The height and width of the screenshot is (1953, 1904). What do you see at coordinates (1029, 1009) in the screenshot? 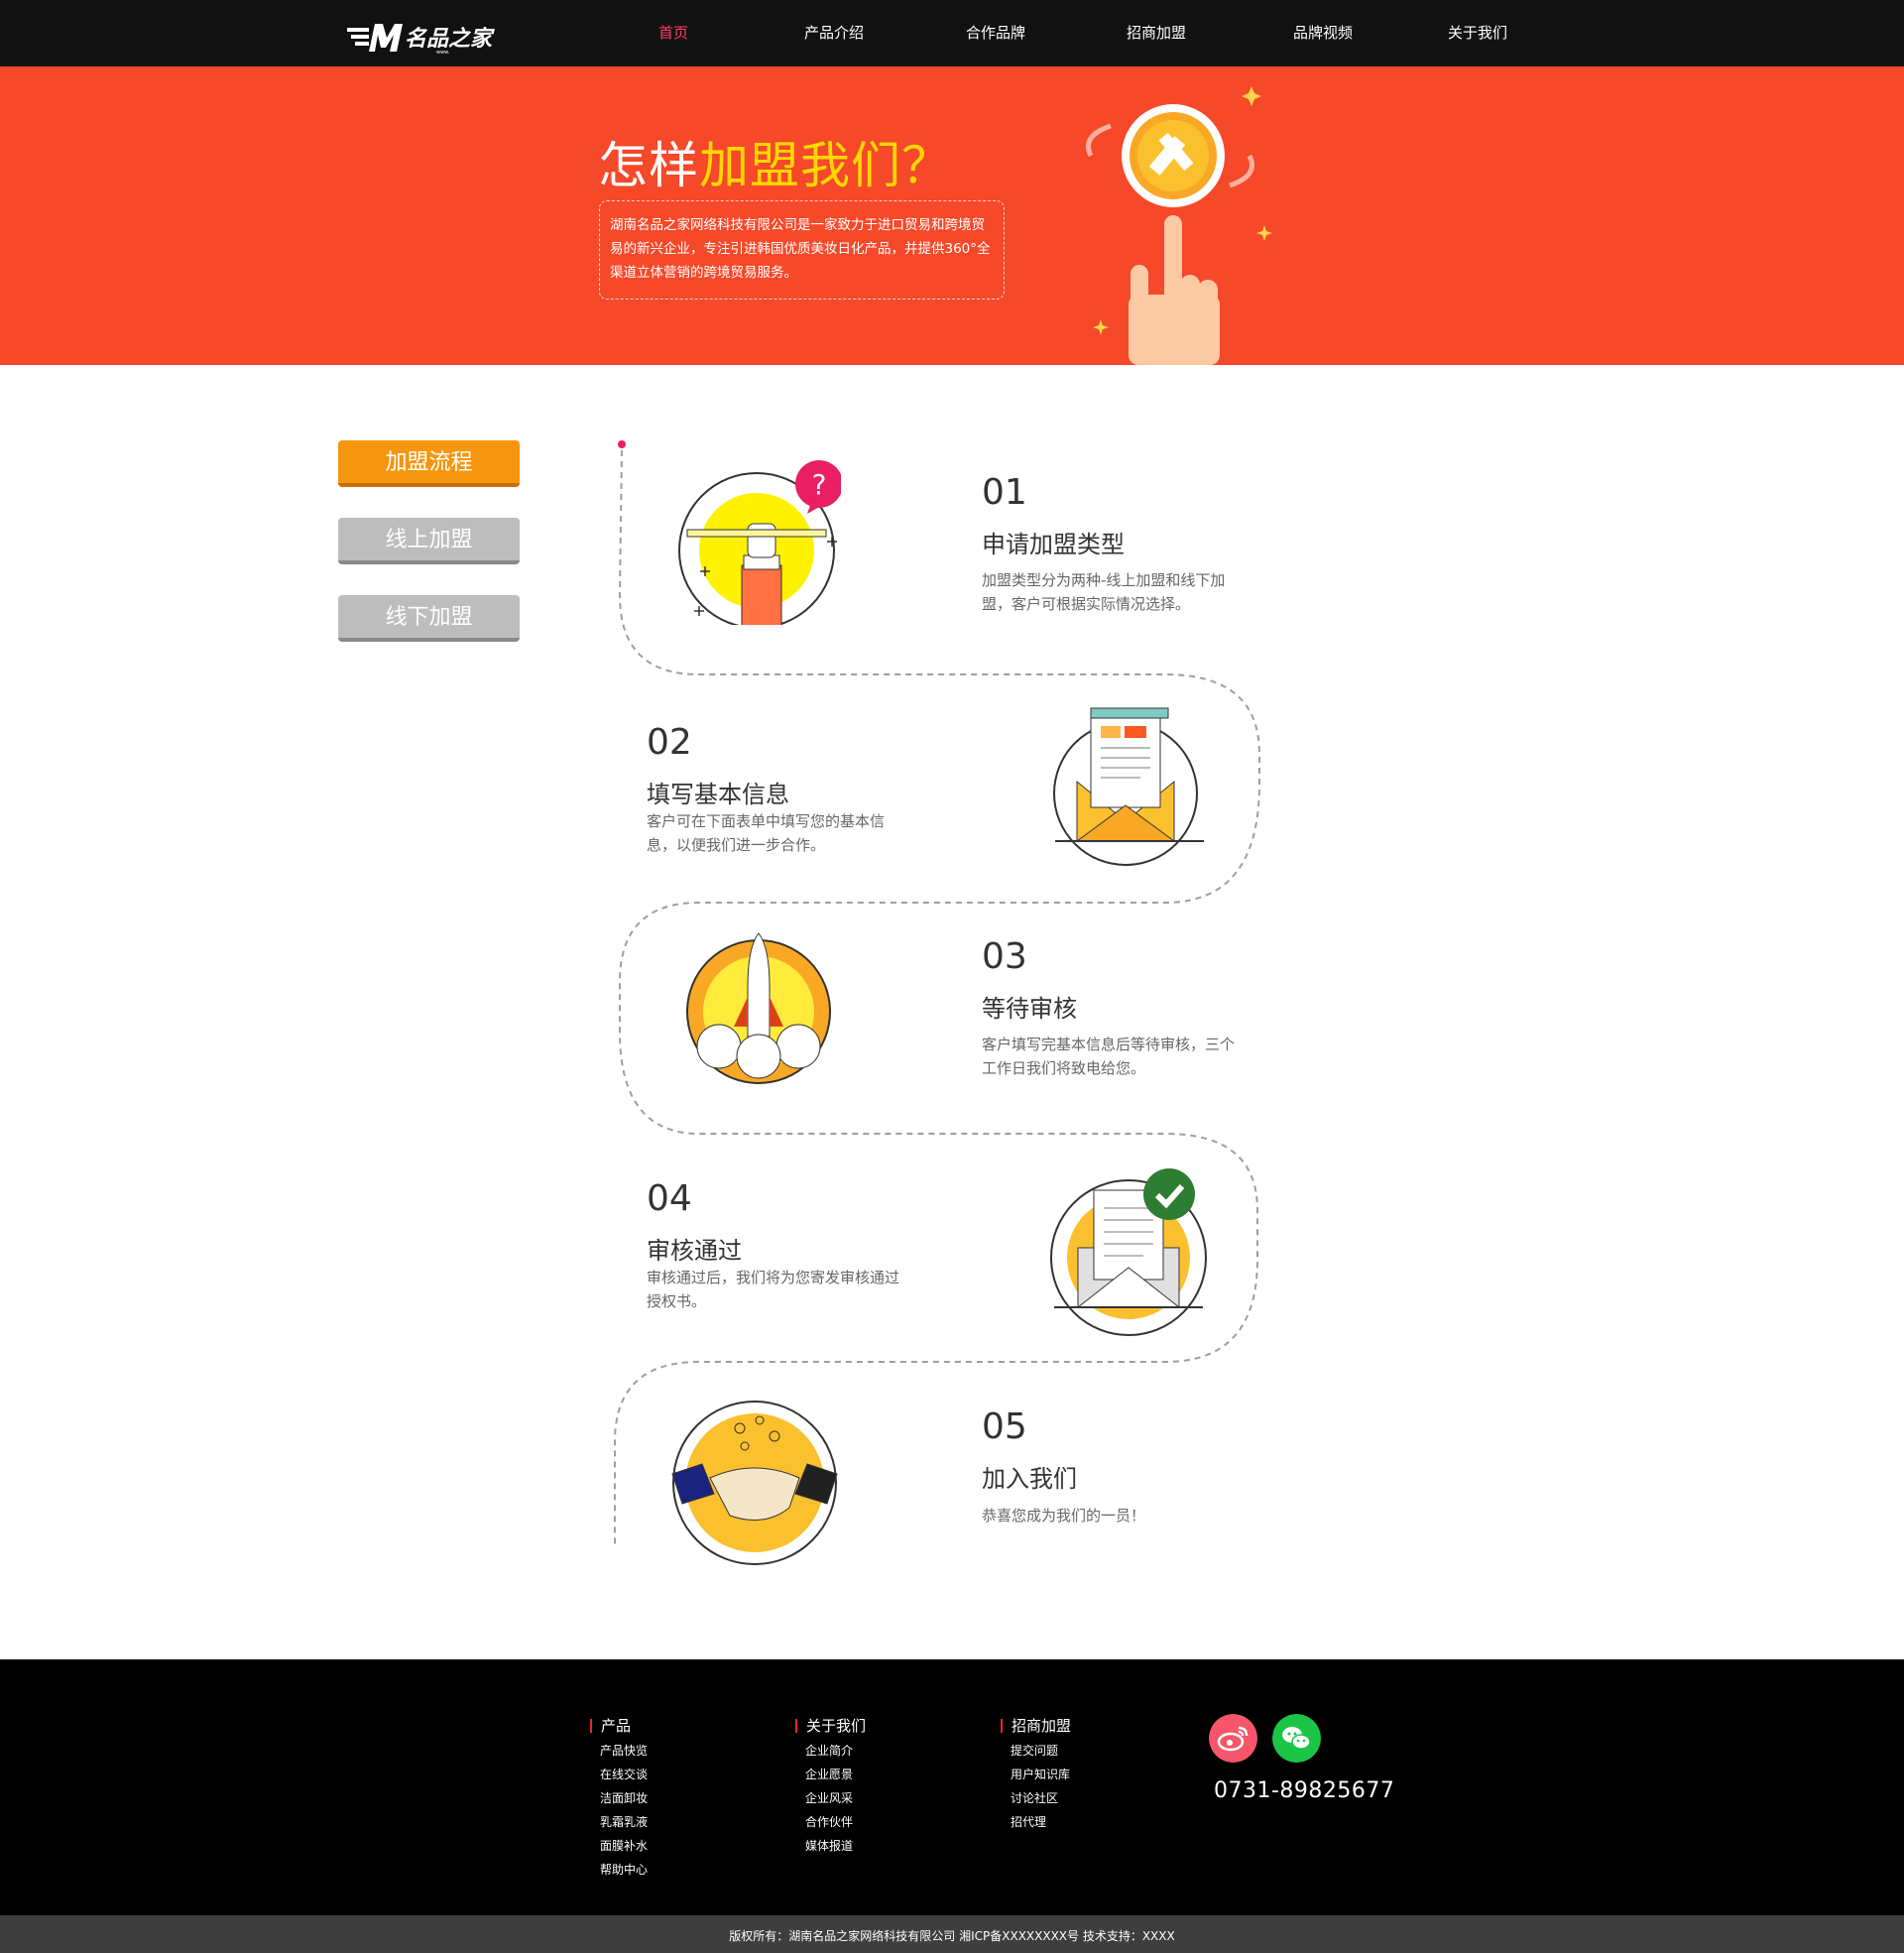
I see `step-3-title: 等待审核` at bounding box center [1029, 1009].